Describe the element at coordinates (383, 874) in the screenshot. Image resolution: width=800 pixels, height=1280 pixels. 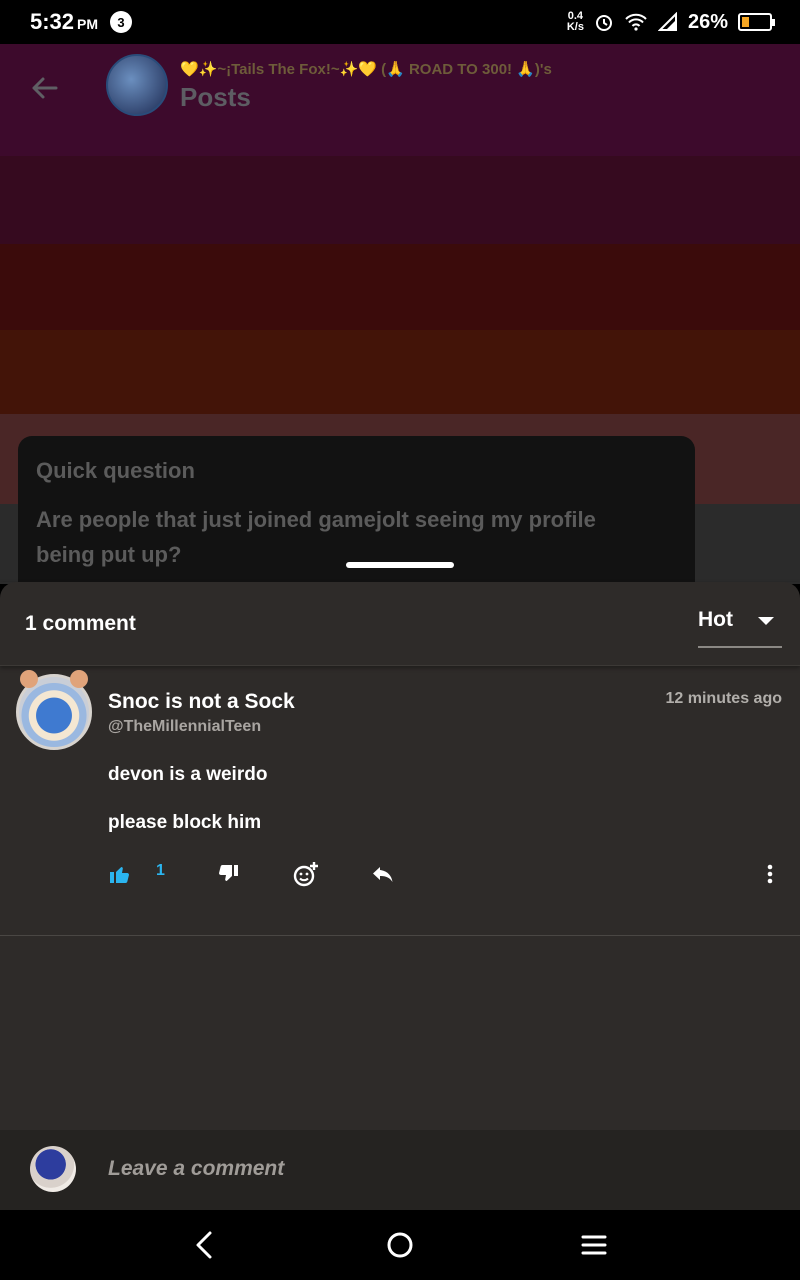
I see `reply-icon` at that location.